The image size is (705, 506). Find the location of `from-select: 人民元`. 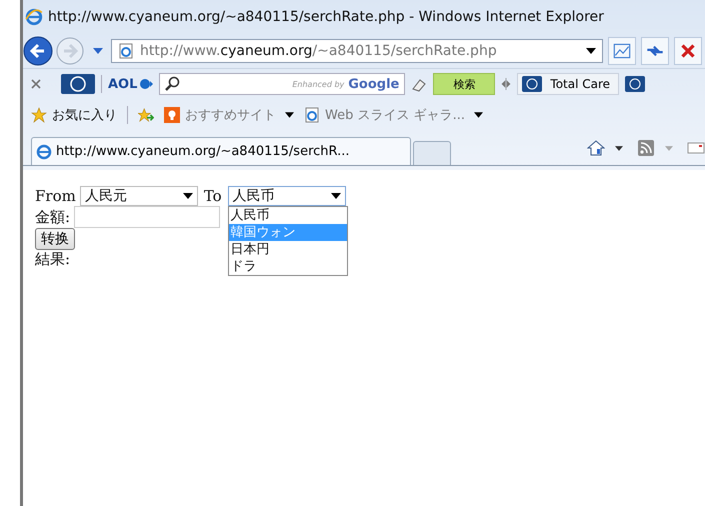

from-select: 人民元 is located at coordinates (139, 196).